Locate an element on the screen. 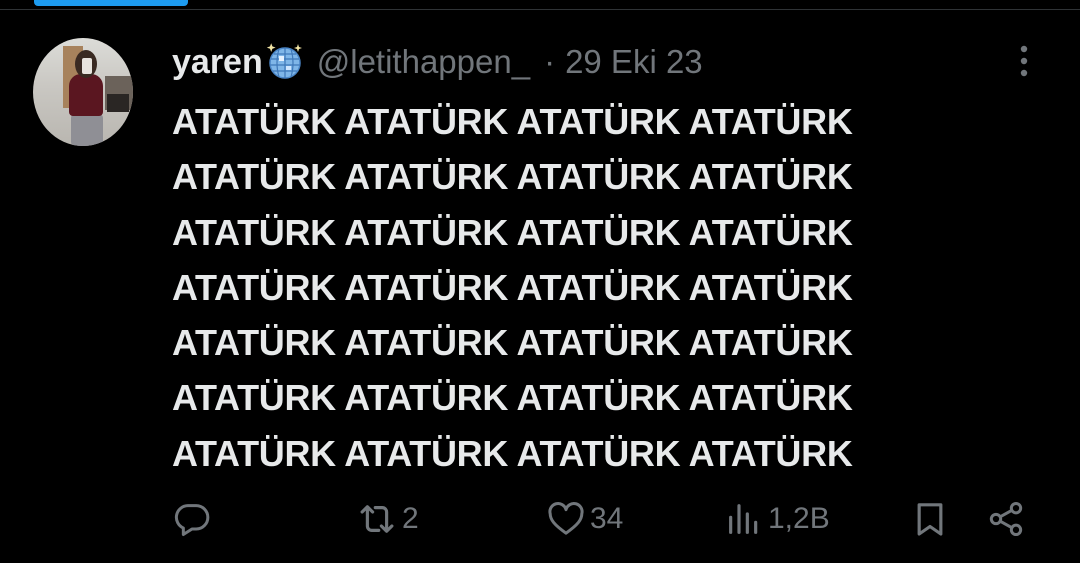  share-button is located at coordinates (1006, 519).